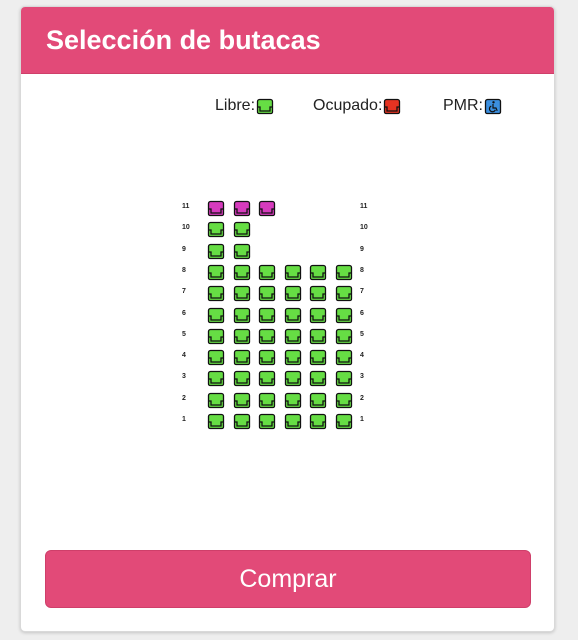 Image resolution: width=578 pixels, height=640 pixels. What do you see at coordinates (184, 398) in the screenshot?
I see `row-number-left: 2` at bounding box center [184, 398].